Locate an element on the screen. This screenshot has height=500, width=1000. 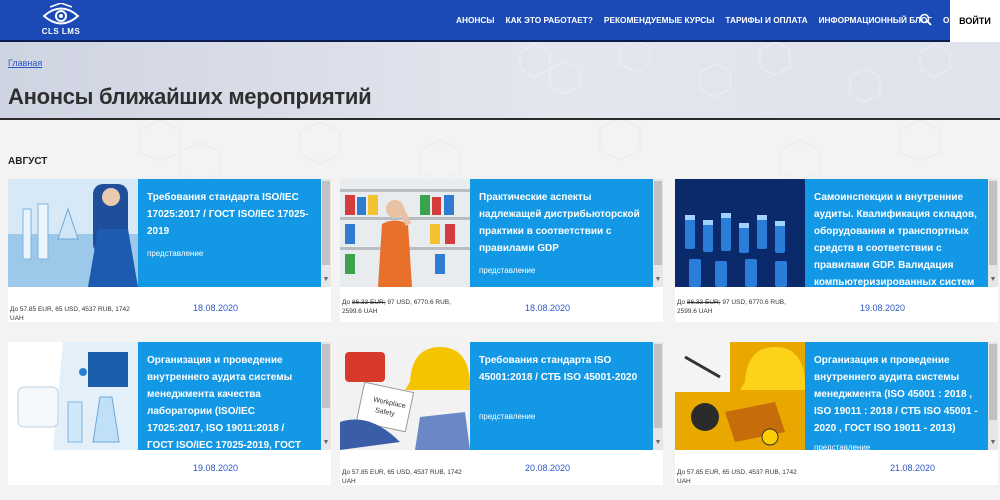
login-button: ВОЙТИ is located at coordinates (975, 21).